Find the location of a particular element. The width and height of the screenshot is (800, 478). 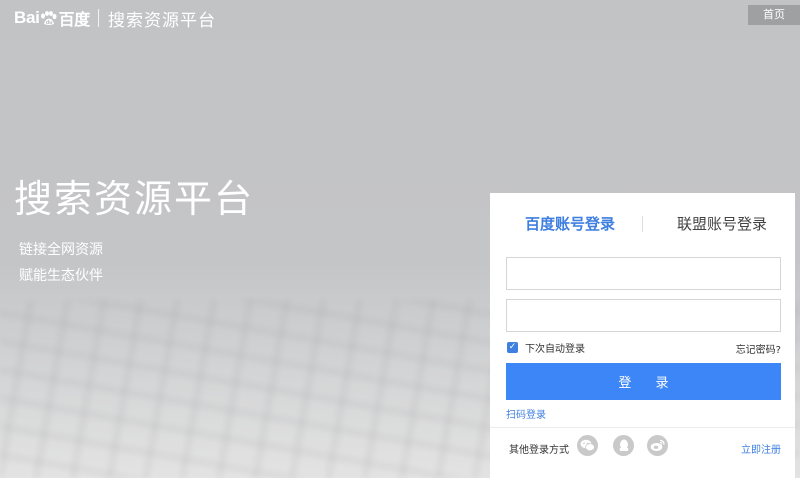

weibo-icon is located at coordinates (657, 445).